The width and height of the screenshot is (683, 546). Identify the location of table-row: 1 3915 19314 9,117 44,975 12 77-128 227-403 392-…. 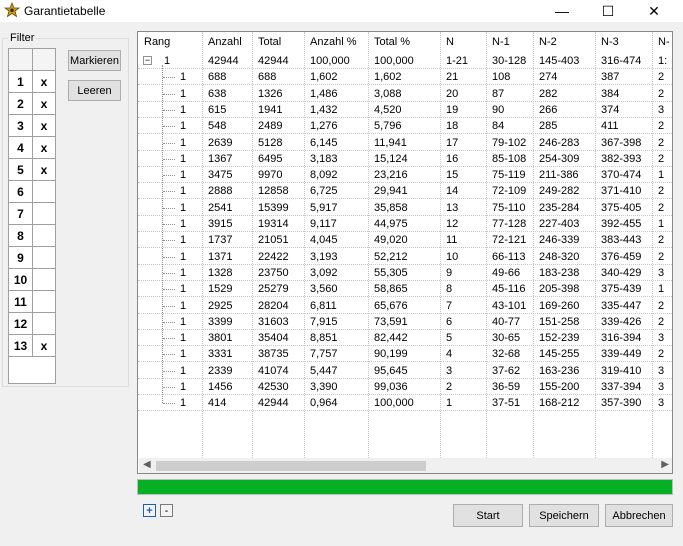
(405, 224).